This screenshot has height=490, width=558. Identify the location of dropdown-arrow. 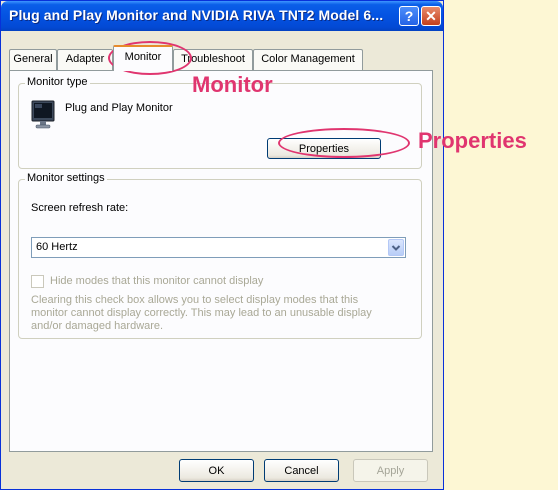
(396, 247).